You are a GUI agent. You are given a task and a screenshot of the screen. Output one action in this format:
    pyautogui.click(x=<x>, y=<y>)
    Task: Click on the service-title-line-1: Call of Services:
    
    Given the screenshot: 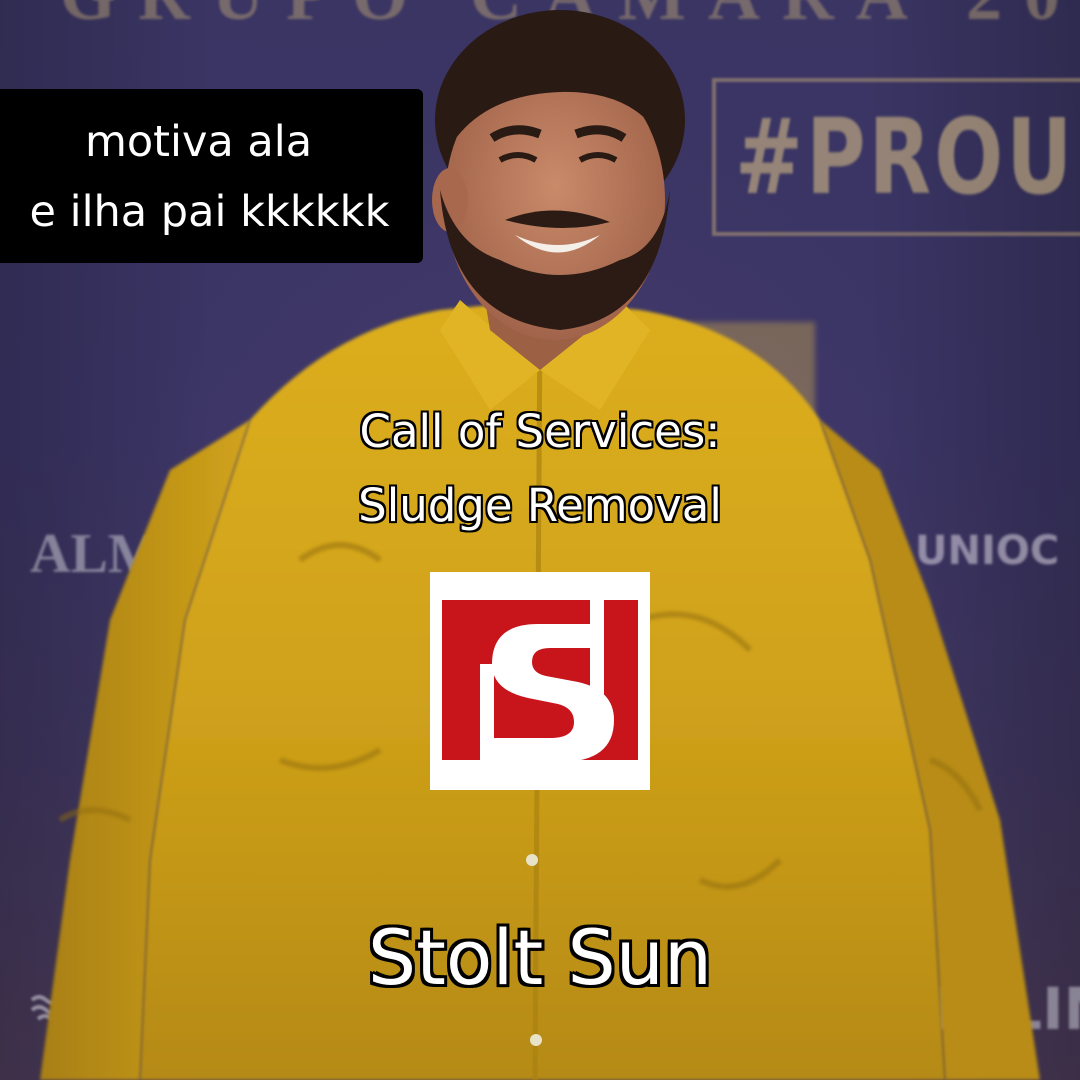 What is the action you would take?
    pyautogui.click(x=540, y=431)
    